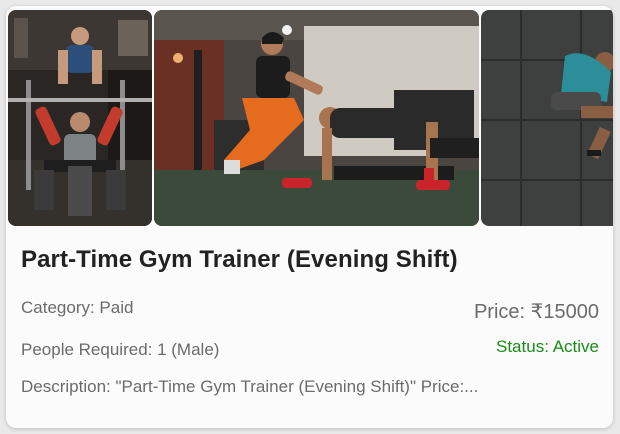 The height and width of the screenshot is (434, 620). Describe the element at coordinates (80, 118) in the screenshot. I see `bench-press-spotter-photo` at that location.